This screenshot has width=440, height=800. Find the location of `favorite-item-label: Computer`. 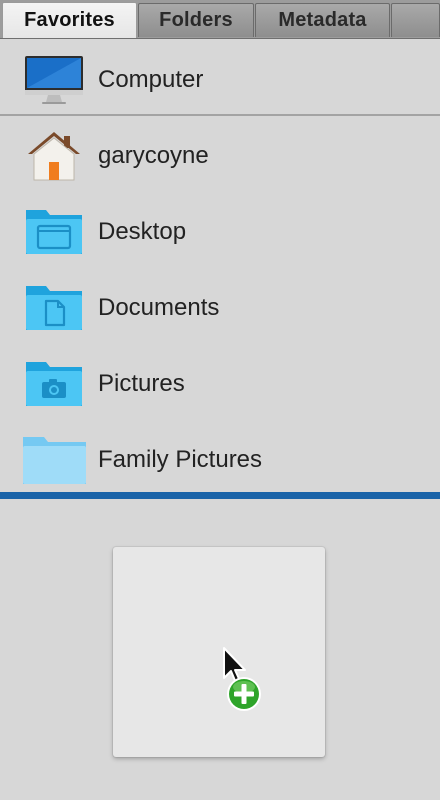

favorite-item-label: Computer is located at coordinates (151, 79).